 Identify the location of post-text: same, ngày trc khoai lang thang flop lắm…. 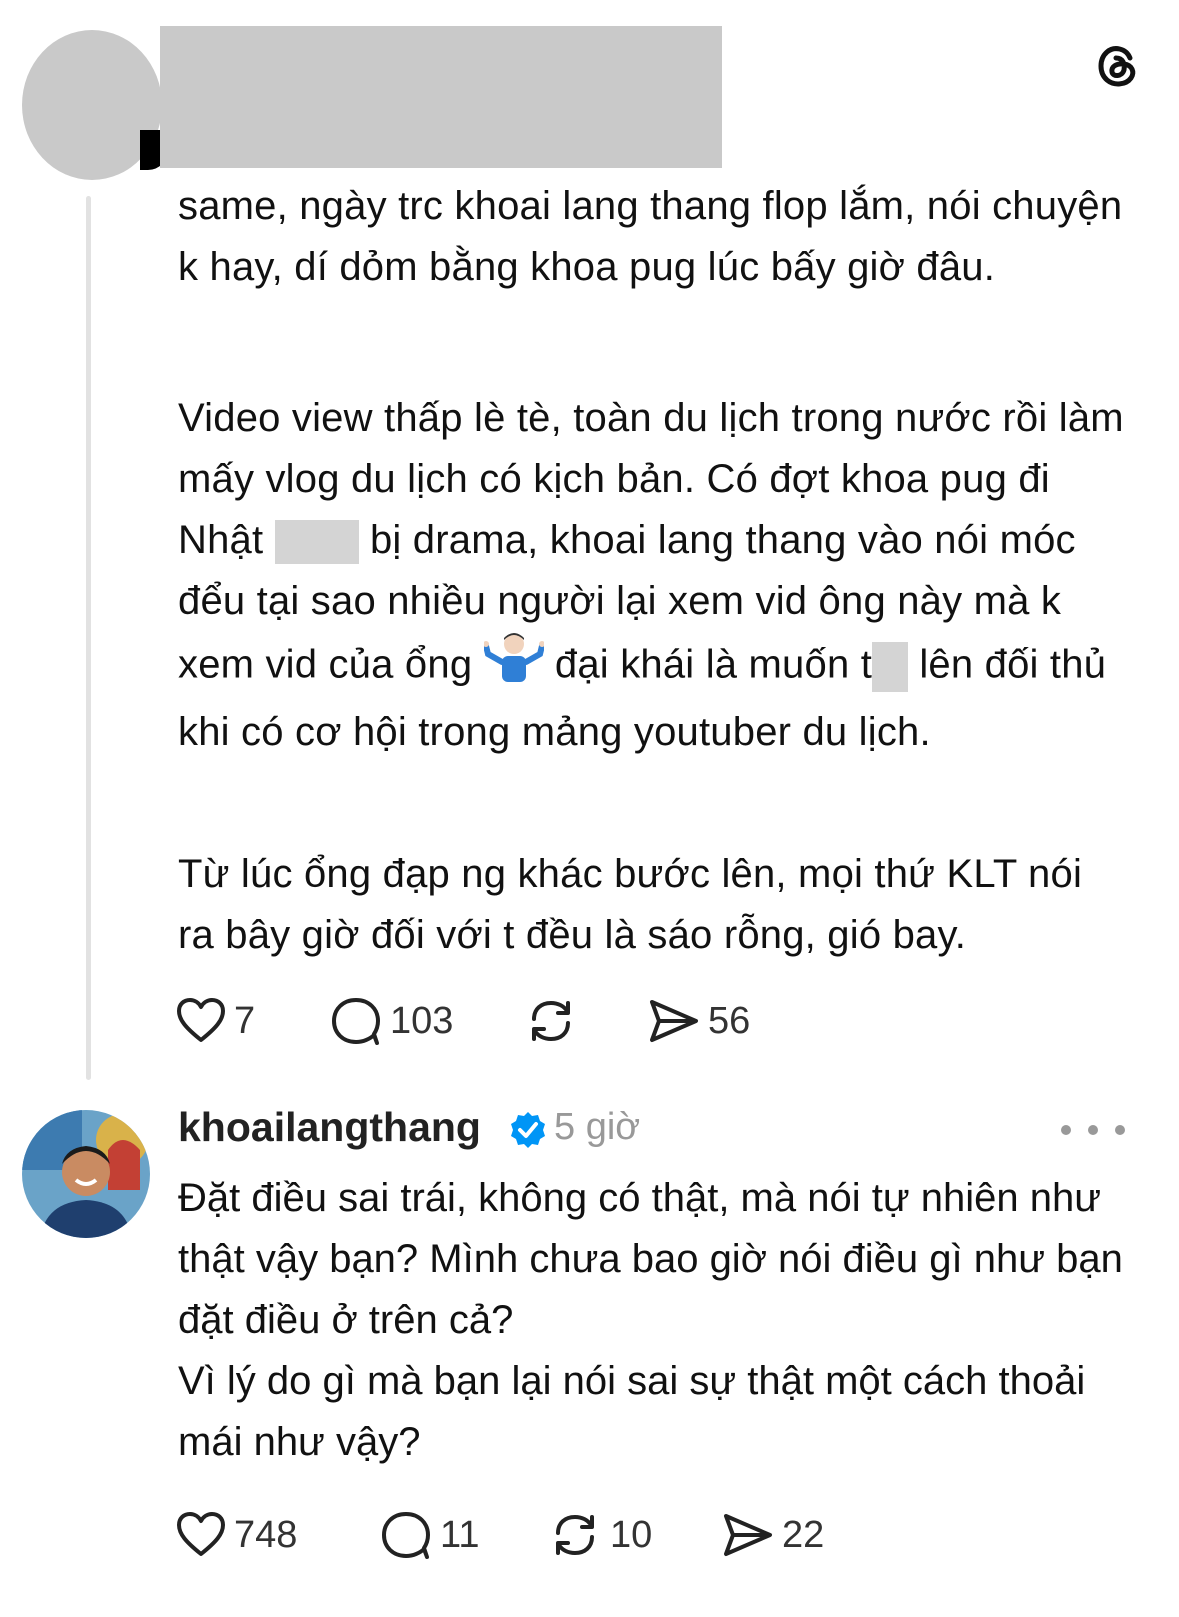
(650, 236).